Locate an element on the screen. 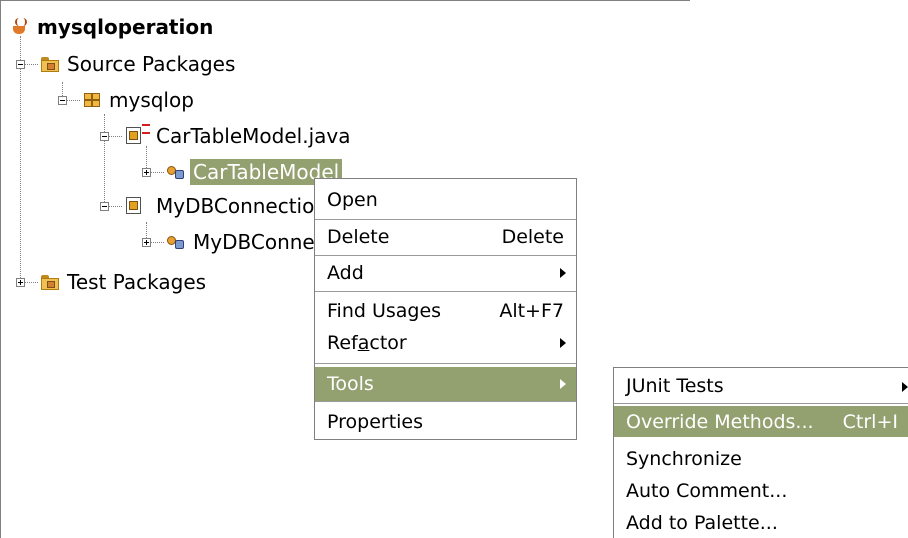 The image size is (908, 538). menu-item-label: Refactor is located at coordinates (367, 343).